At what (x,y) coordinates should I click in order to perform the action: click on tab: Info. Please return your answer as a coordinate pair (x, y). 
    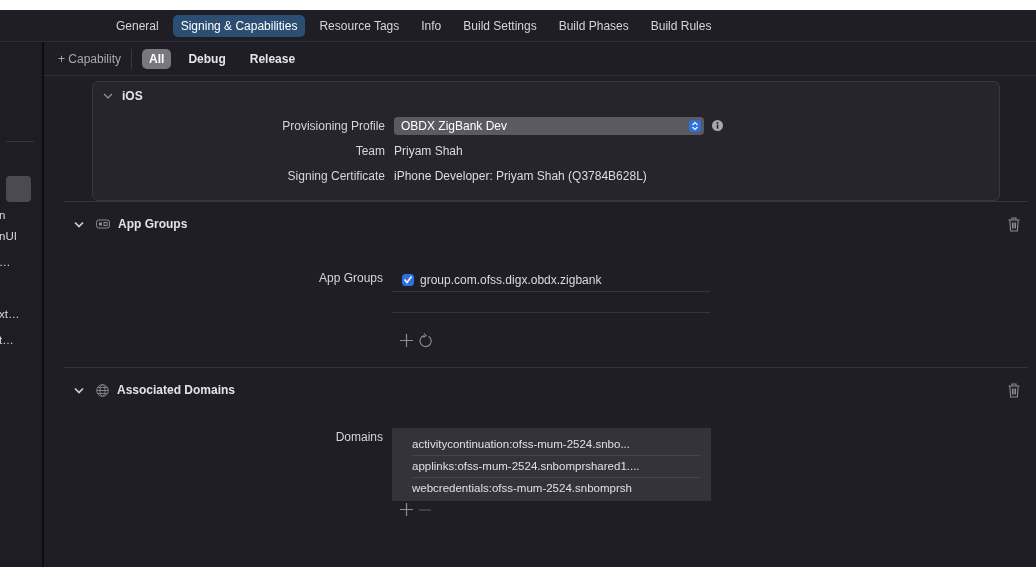
    Looking at the image, I should click on (431, 25).